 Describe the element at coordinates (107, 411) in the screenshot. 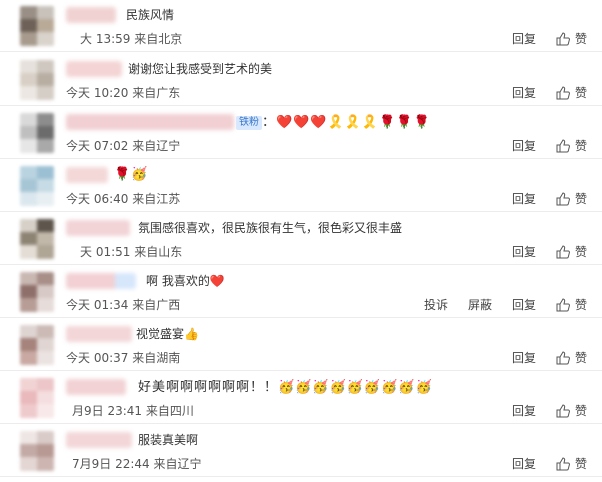

I see `comment-time: 月9日 23:41` at that location.